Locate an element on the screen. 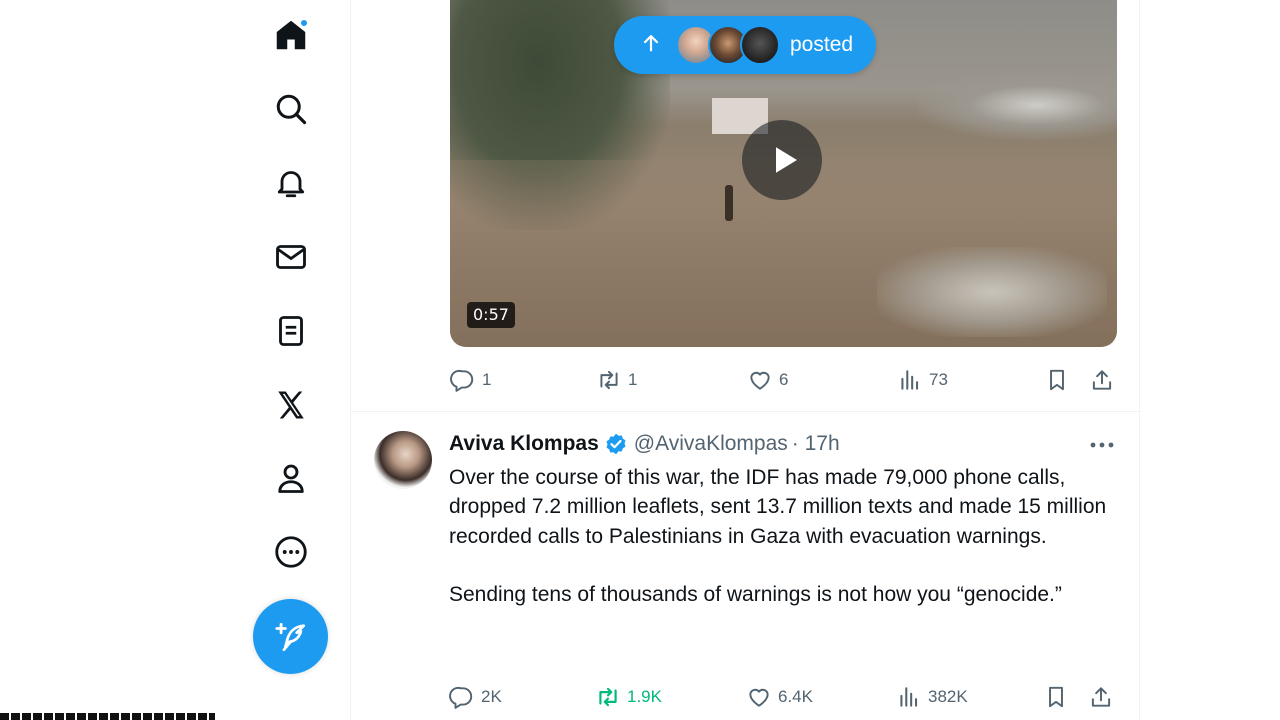 The height and width of the screenshot is (720, 1280). like-button: 6.4K is located at coordinates (779, 697).